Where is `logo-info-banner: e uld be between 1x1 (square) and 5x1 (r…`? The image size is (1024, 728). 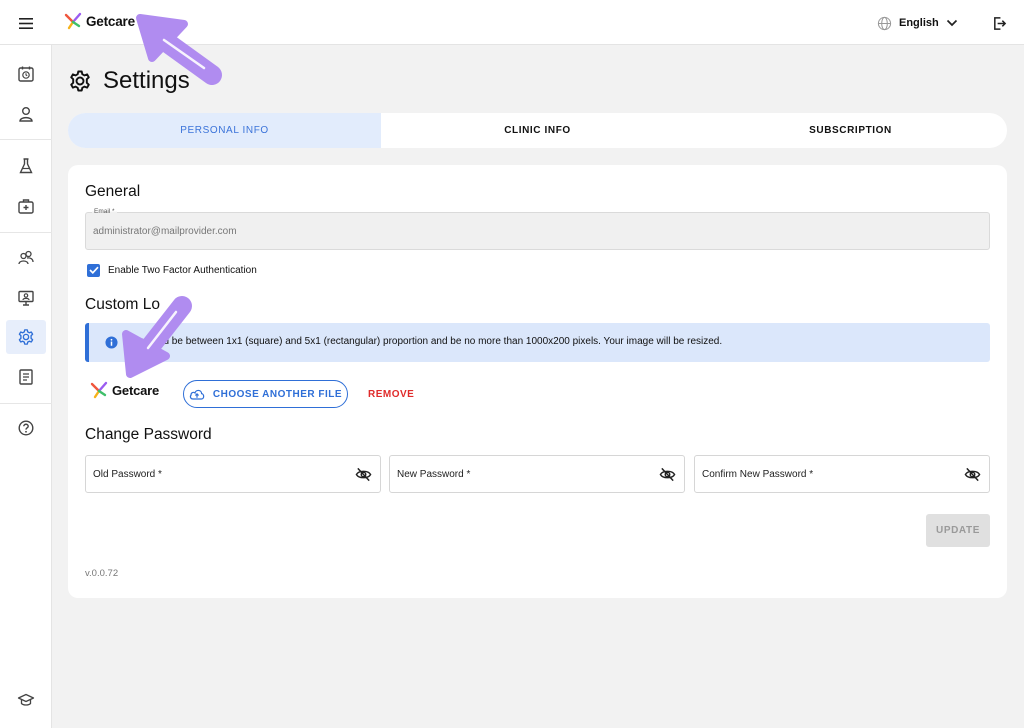 logo-info-banner: e uld be between 1x1 (square) and 5x1 (r… is located at coordinates (537, 342).